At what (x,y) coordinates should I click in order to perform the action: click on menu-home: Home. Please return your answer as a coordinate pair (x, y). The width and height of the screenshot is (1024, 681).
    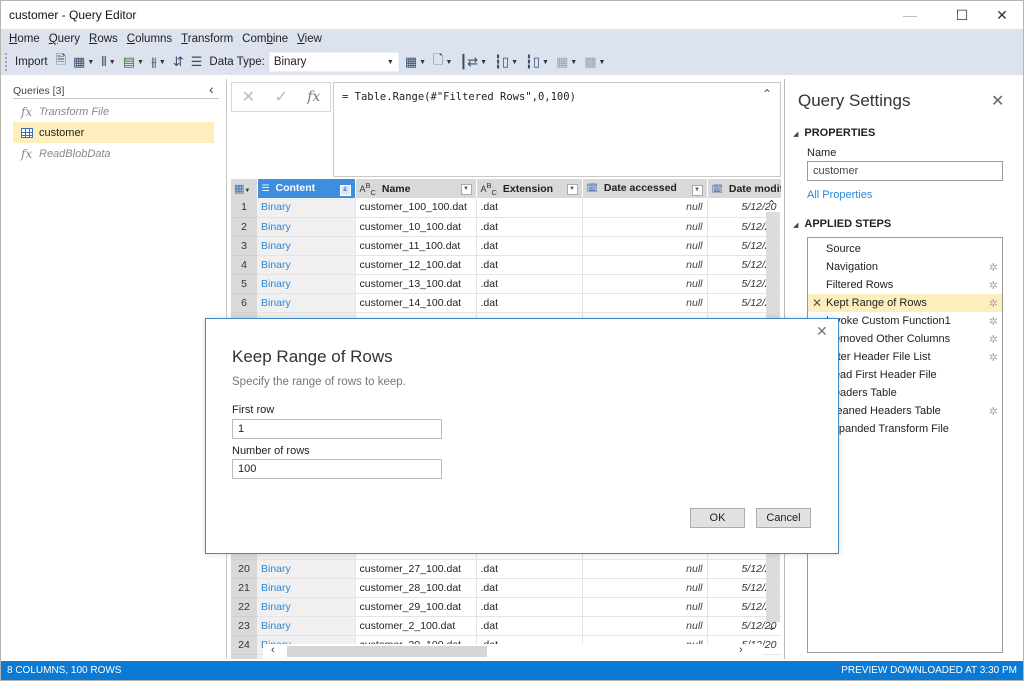
    Looking at the image, I should click on (24, 39).